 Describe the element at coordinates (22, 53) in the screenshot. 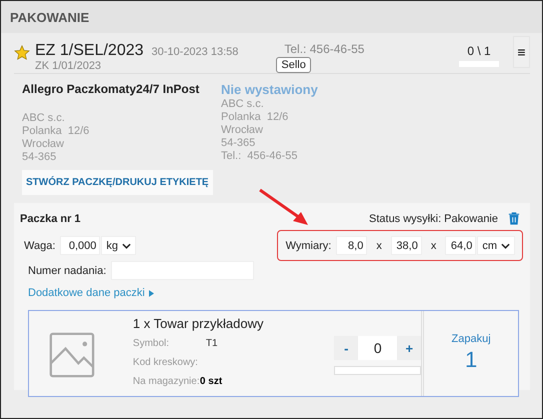

I see `star-icon` at that location.